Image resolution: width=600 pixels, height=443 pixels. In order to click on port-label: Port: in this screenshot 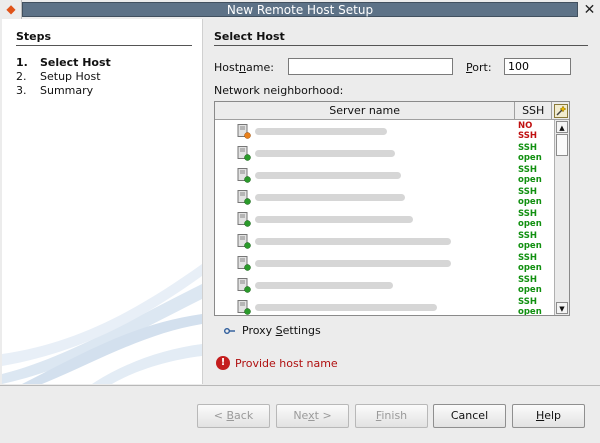, I will do `click(479, 67)`.